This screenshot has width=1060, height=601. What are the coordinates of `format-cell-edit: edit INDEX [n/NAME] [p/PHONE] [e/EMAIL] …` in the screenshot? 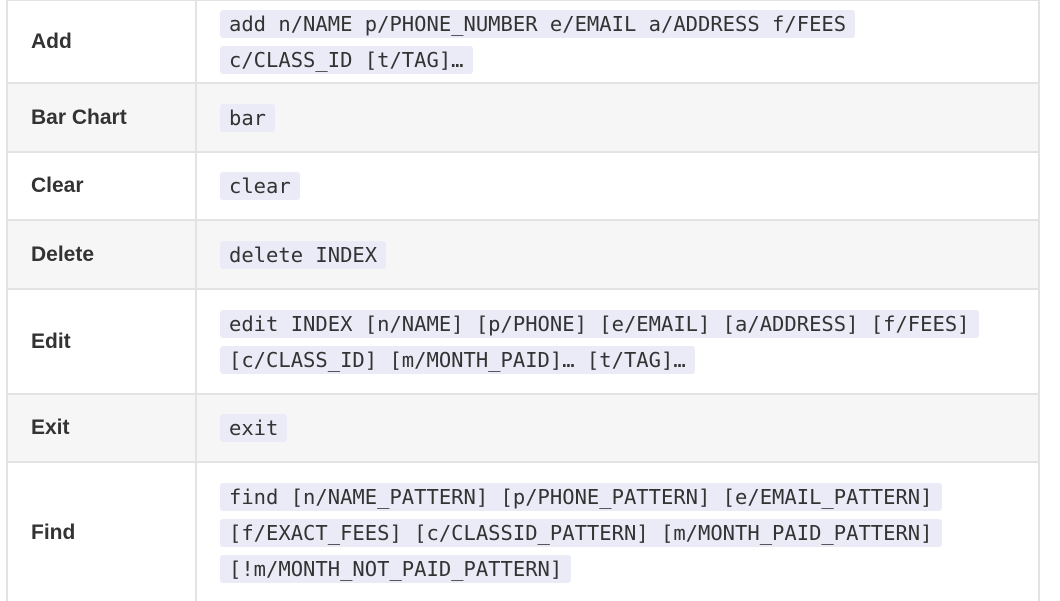 It's located at (617, 341).